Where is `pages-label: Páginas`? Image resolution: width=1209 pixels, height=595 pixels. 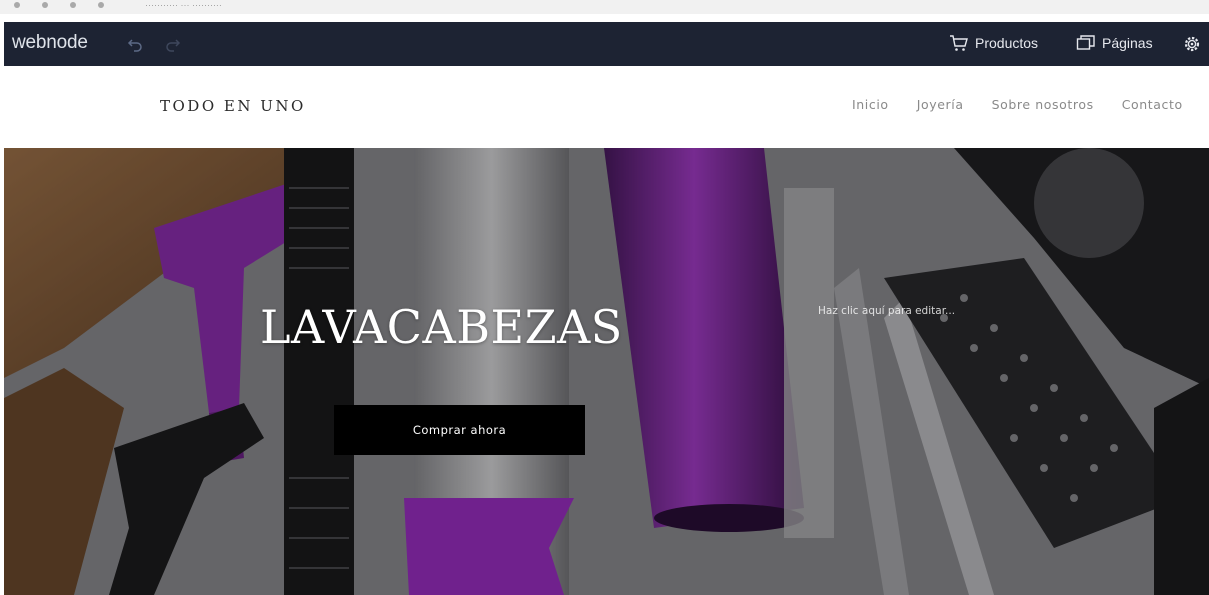 pages-label: Páginas is located at coordinates (1127, 43).